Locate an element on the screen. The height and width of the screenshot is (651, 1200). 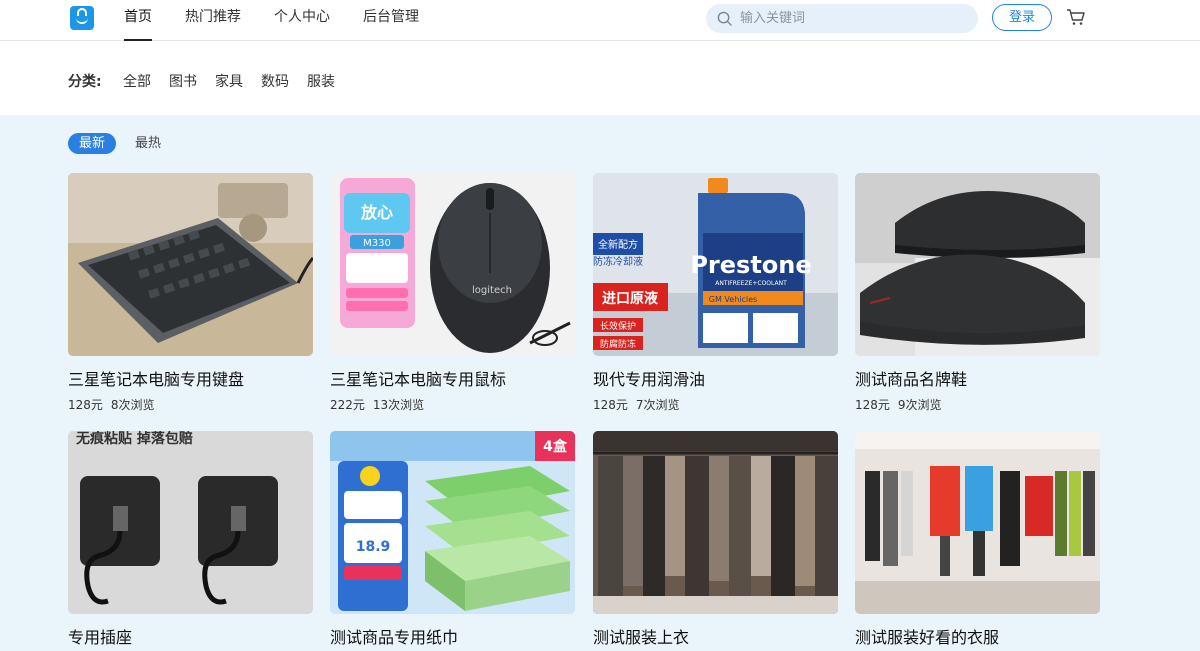
product-views: 13次浏览 is located at coordinates (398, 405).